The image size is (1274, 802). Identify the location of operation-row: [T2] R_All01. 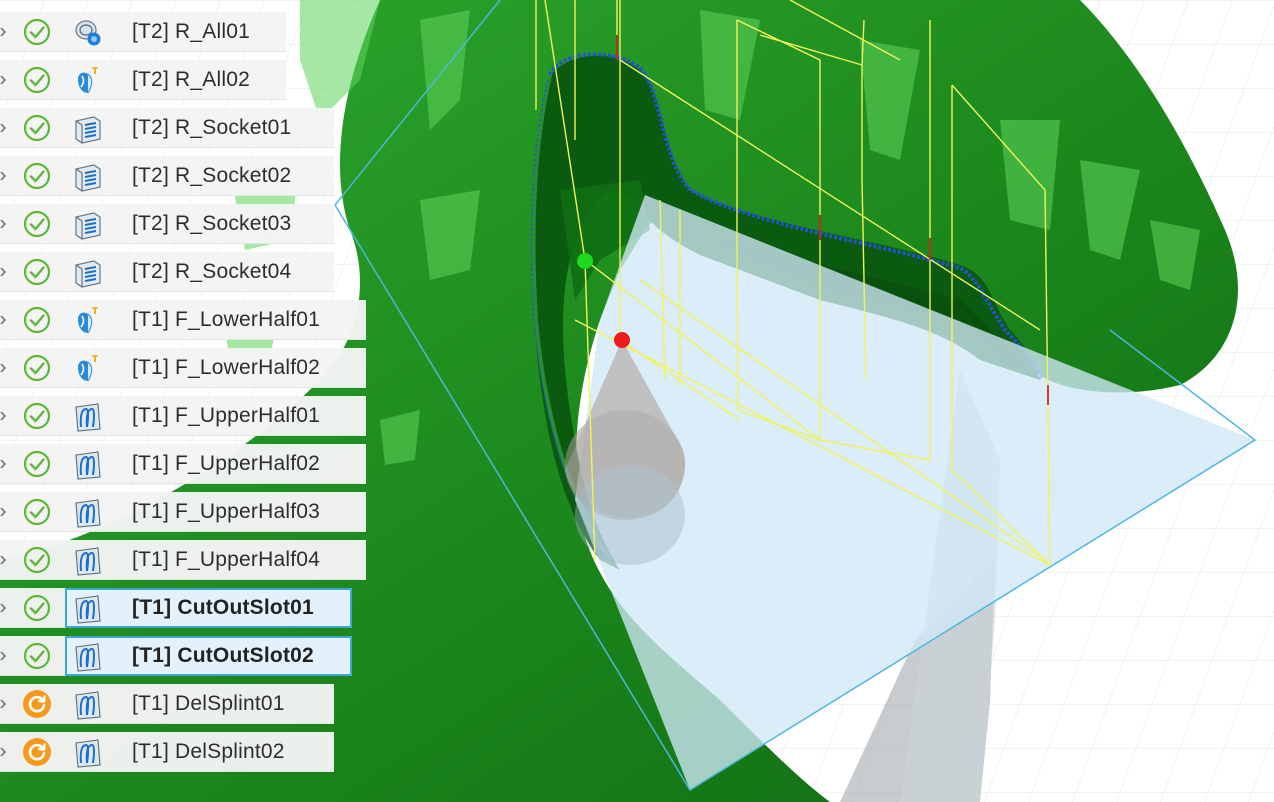
(143, 32).